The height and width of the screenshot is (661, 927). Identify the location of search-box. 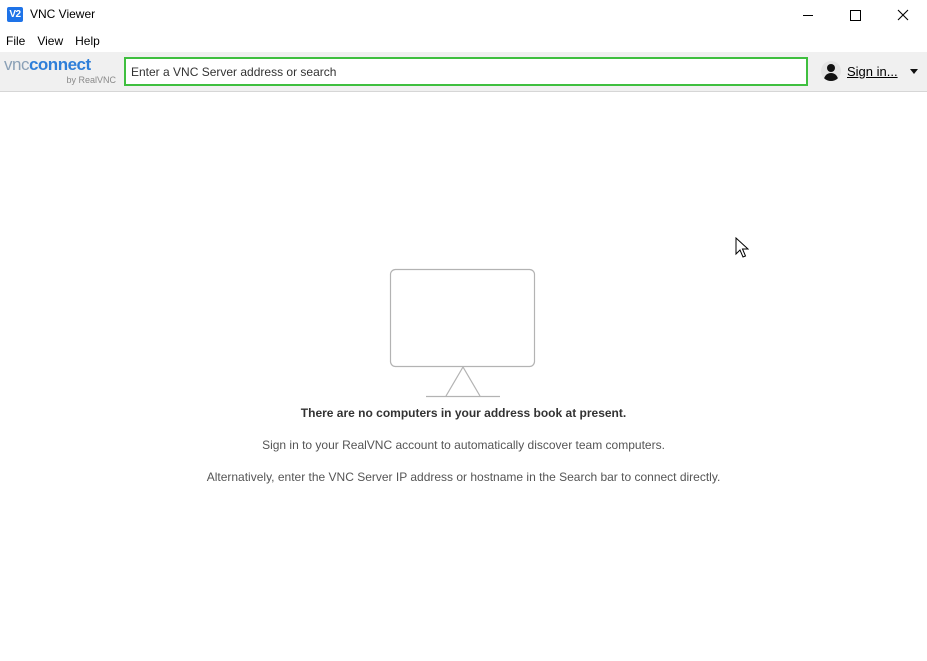
(466, 71).